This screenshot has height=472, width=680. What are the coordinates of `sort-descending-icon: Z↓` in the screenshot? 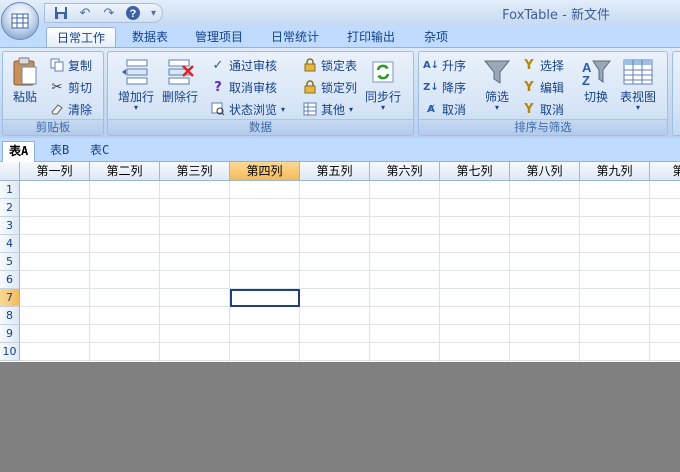 It's located at (431, 87).